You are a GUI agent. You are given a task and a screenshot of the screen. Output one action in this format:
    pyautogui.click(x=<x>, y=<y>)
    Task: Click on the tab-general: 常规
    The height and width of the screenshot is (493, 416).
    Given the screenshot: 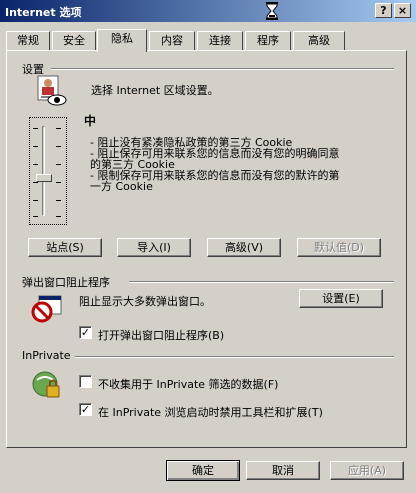 What is the action you would take?
    pyautogui.click(x=28, y=40)
    